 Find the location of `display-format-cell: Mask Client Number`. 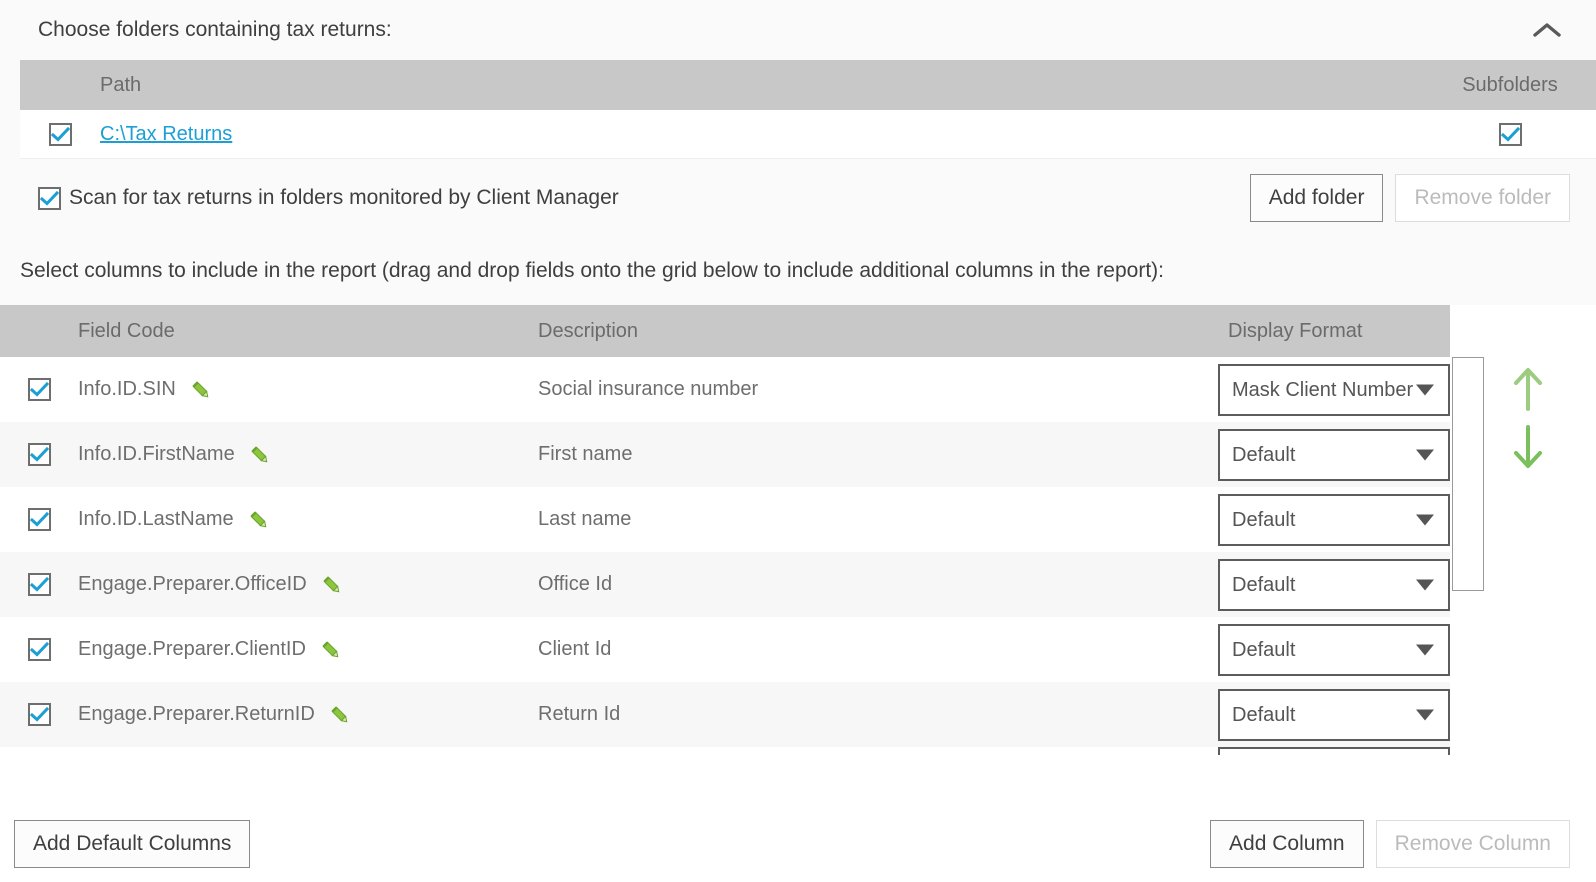

display-format-cell: Mask Client Number is located at coordinates (1334, 389).